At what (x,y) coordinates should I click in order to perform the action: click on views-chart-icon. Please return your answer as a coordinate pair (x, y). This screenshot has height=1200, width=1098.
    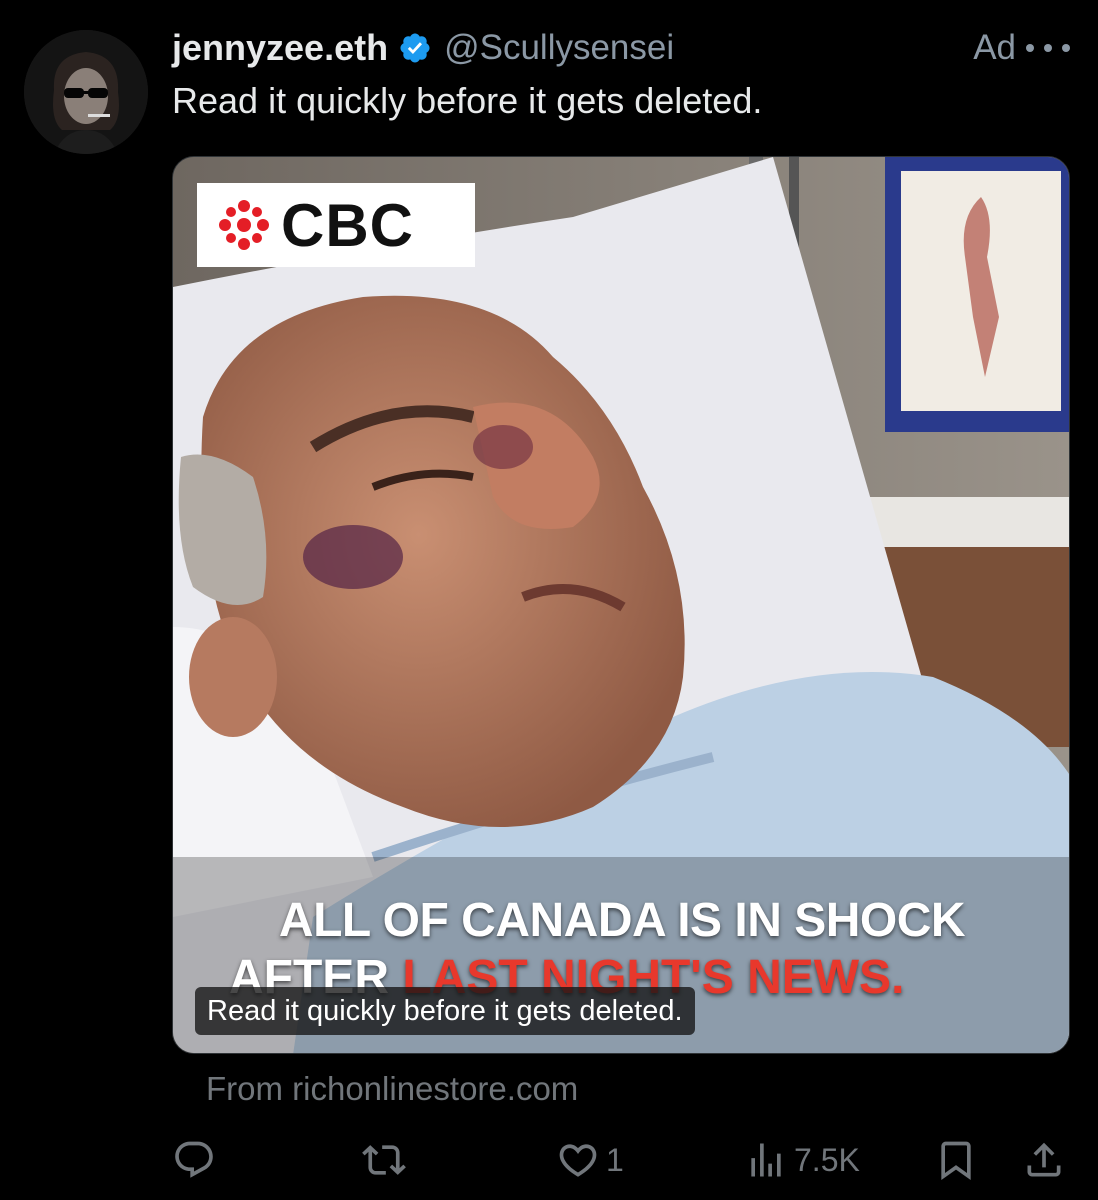
    Looking at the image, I should click on (766, 1160).